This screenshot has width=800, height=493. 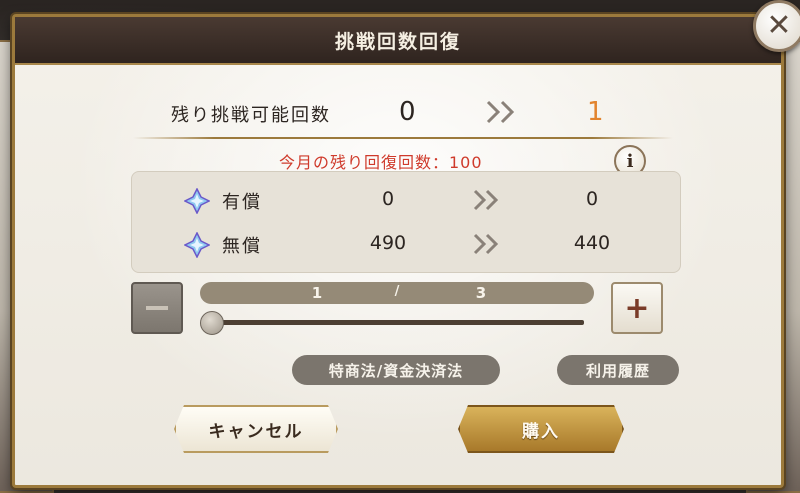 I want to click on currency-row-paid: 有償 0 0, so click(x=406, y=200).